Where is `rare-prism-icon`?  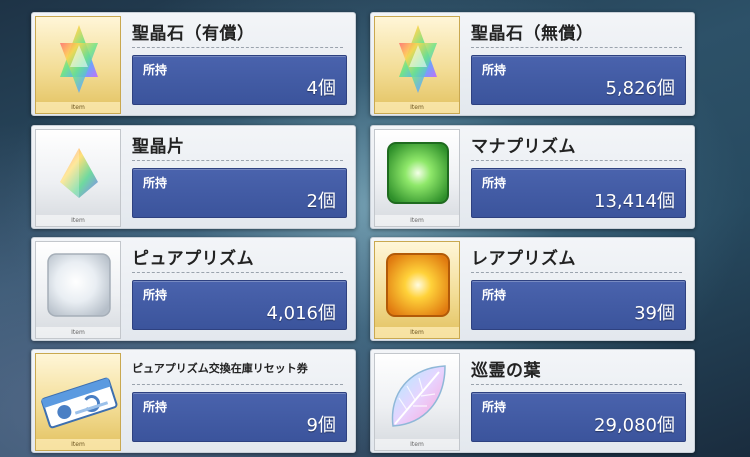 rare-prism-icon is located at coordinates (418, 285).